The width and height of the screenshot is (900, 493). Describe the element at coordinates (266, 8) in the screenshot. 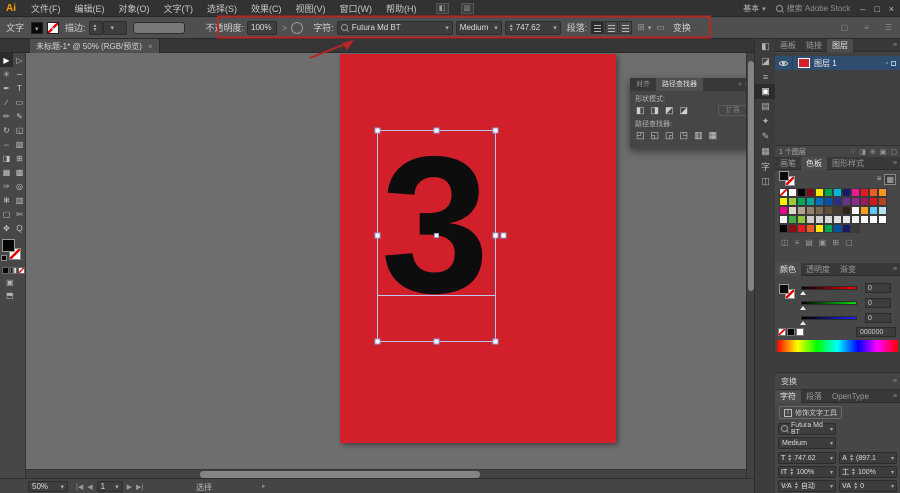

I see `menu-item-5: 效果(C)` at that location.